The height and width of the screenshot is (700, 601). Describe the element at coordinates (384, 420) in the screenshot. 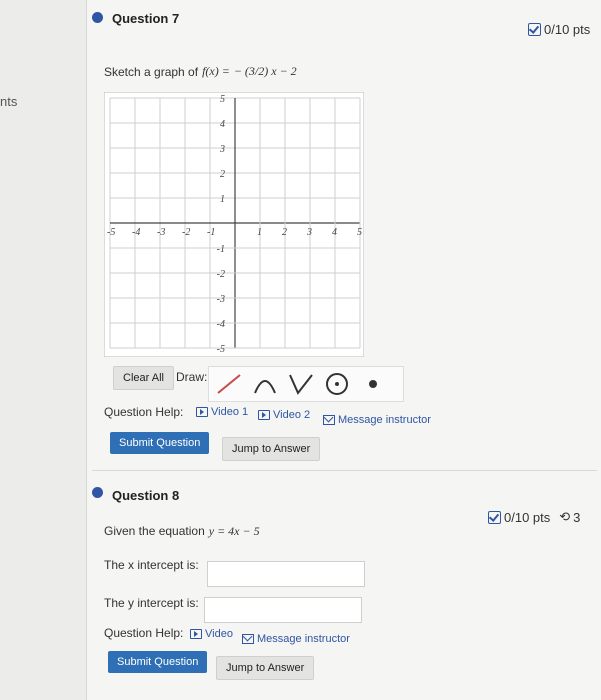

I see `message-instructor-link-text: Message instructor` at that location.